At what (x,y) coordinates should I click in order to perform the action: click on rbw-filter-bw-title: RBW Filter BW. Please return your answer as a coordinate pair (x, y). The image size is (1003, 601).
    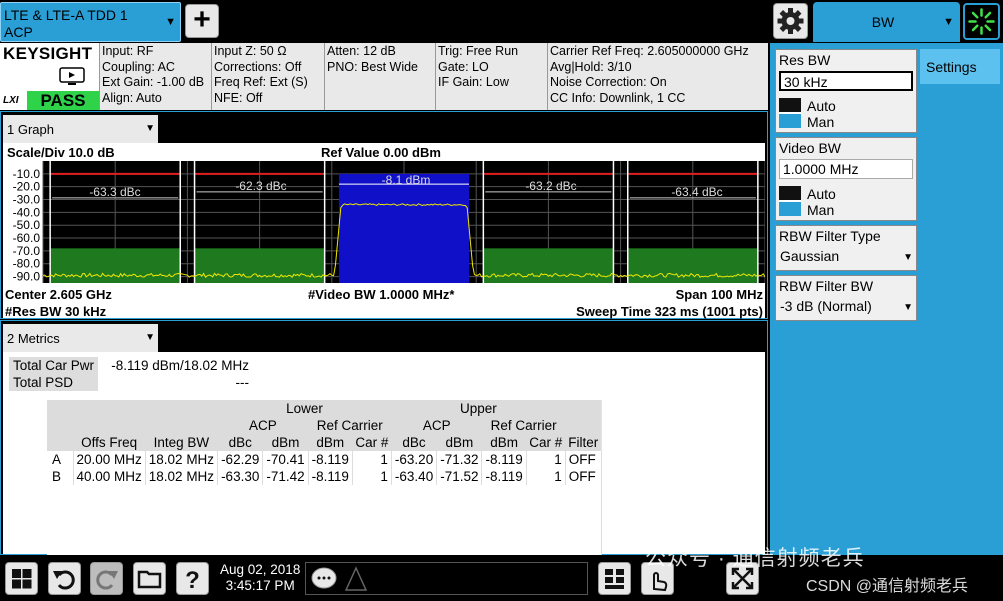
    Looking at the image, I should click on (826, 286).